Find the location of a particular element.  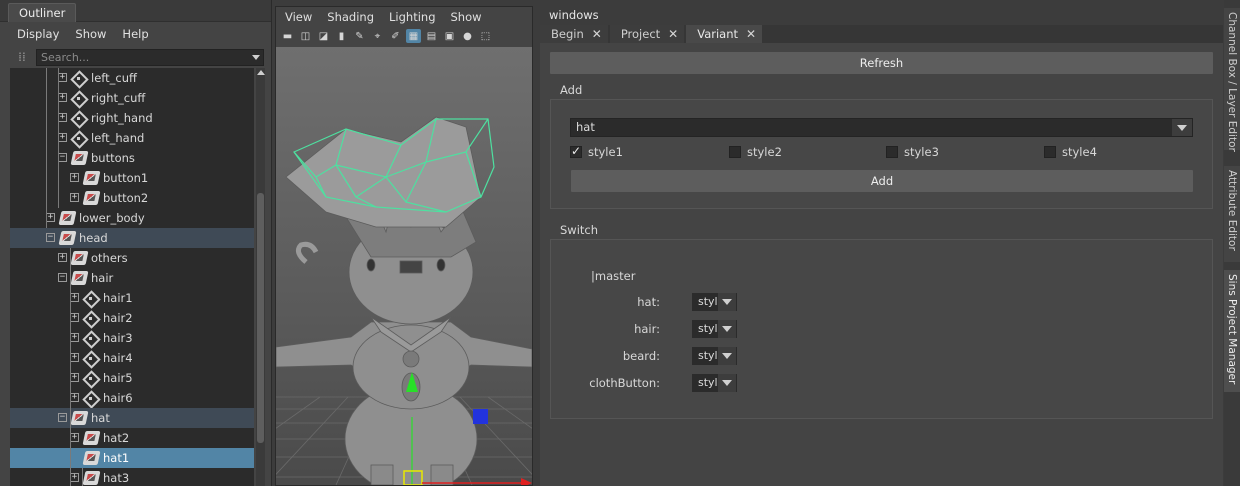

outliner-row: + hair5 is located at coordinates (132, 378).